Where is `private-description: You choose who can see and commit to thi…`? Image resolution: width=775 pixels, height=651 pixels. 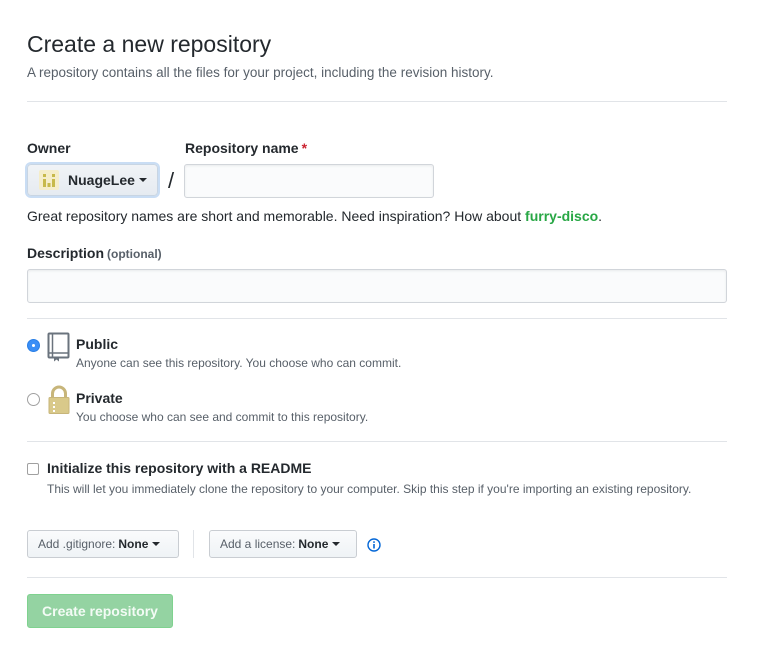 private-description: You choose who can see and commit to thi… is located at coordinates (222, 417).